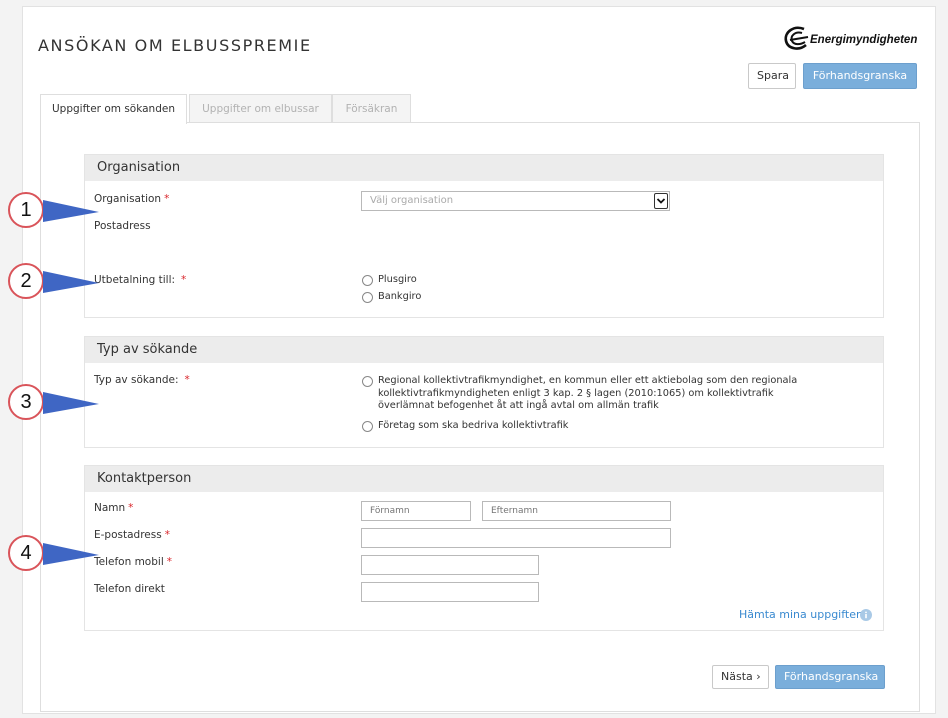 This screenshot has width=948, height=718. What do you see at coordinates (416, 511) in the screenshot?
I see `firstname-input` at bounding box center [416, 511].